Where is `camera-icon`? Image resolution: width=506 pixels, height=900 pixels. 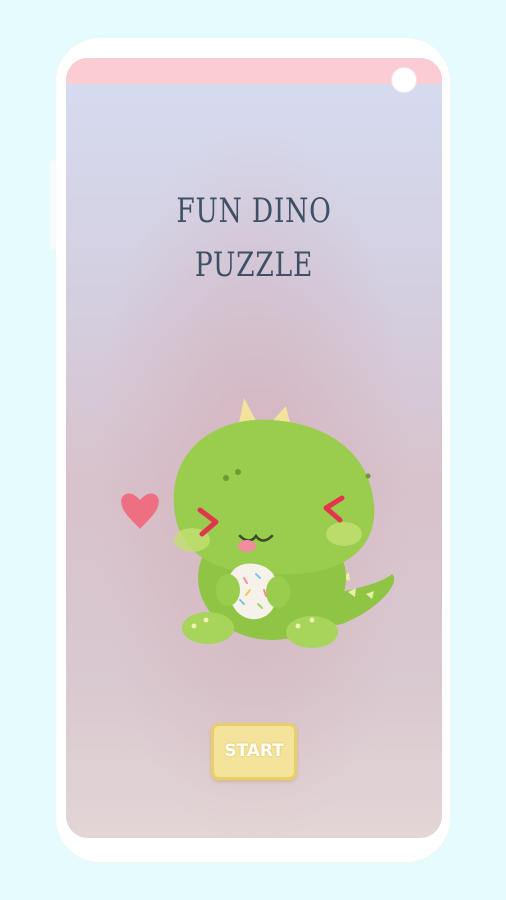
camera-icon is located at coordinates (404, 80).